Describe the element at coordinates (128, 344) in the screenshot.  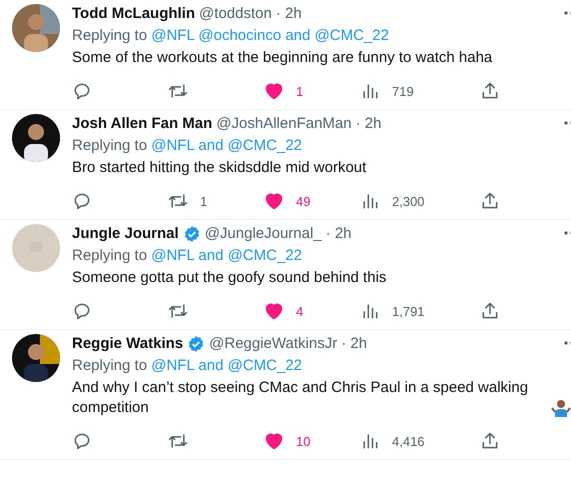
I see `author-name: Reggie Watkins` at that location.